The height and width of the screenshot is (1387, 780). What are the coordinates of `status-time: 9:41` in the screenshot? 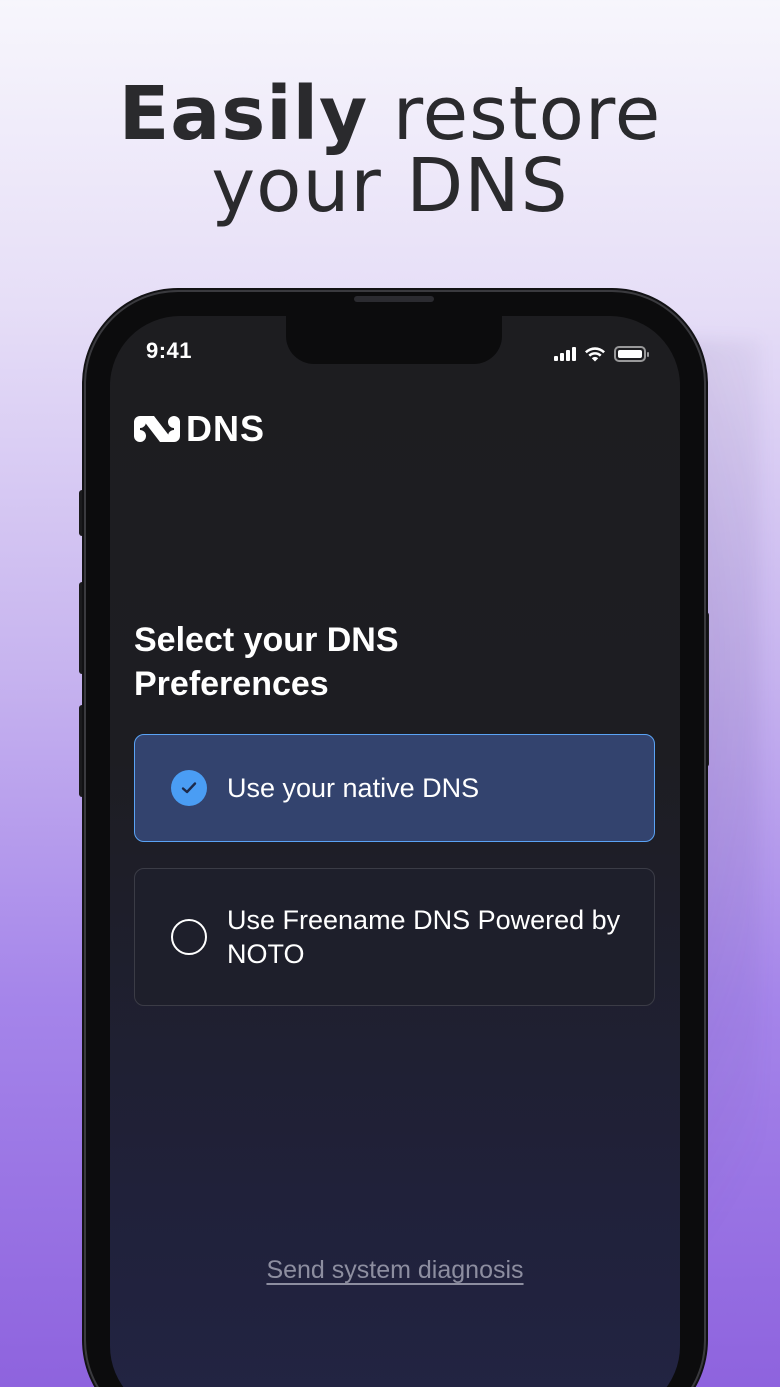 It's located at (169, 350).